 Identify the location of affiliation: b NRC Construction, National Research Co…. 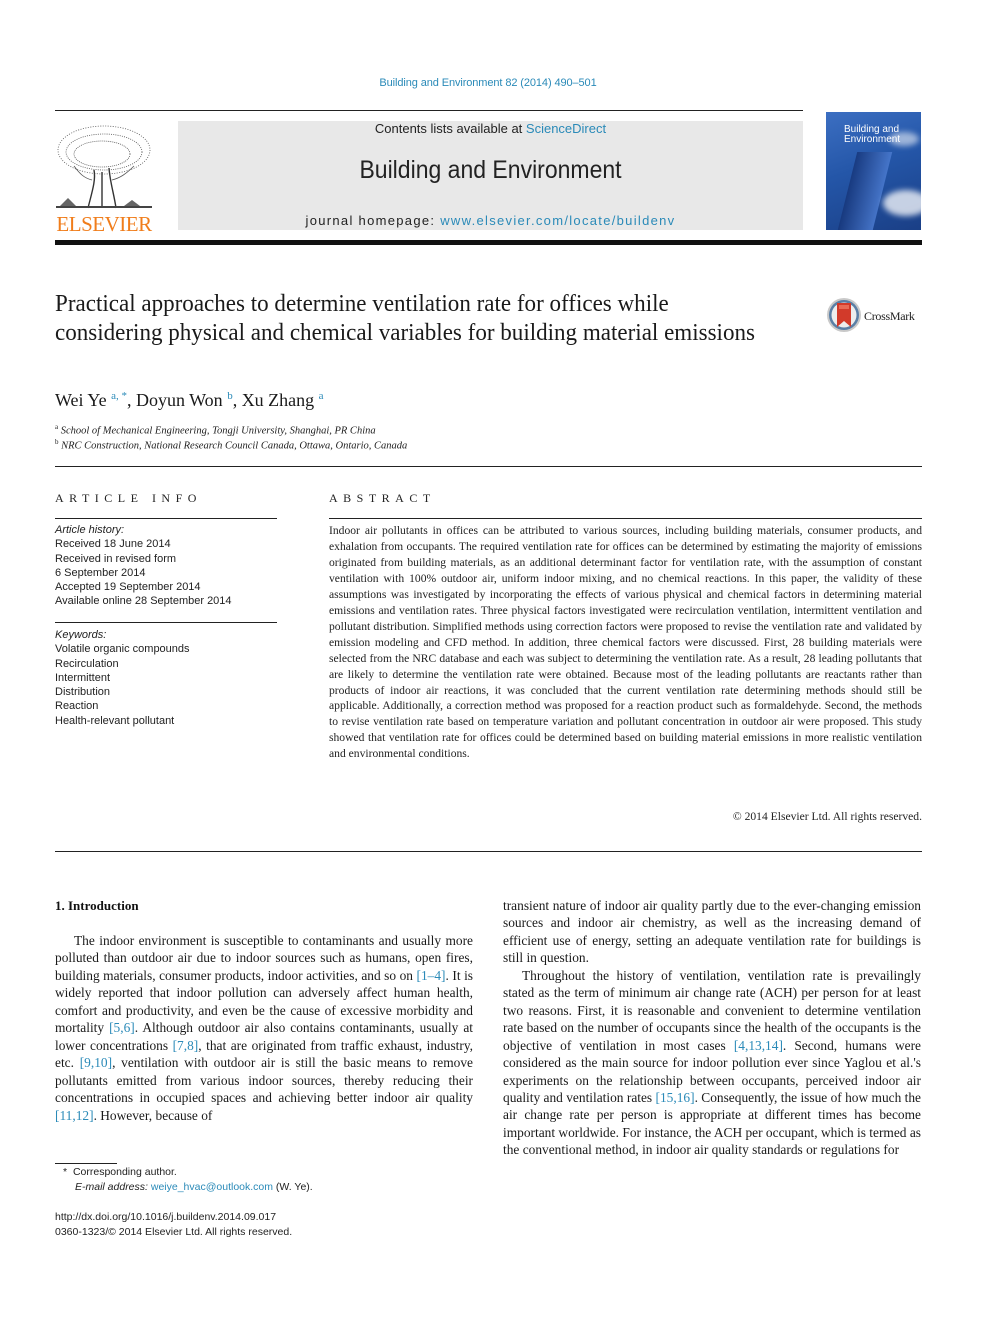
(231, 445).